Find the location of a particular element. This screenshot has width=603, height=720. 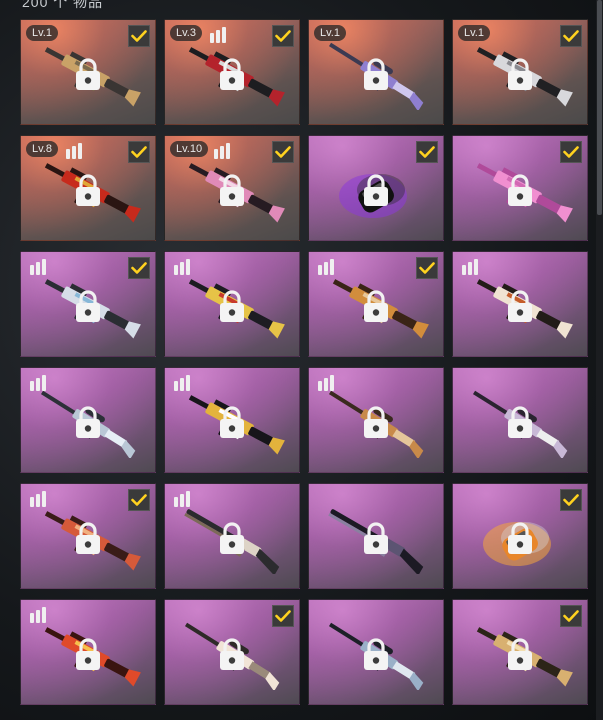

inventory-item-2: Lv.3 is located at coordinates (232, 72).